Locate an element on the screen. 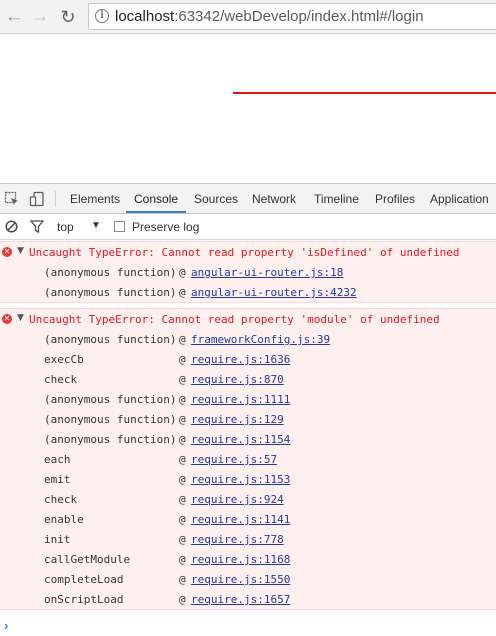 The width and height of the screenshot is (496, 636). tab-timeline: Timeline is located at coordinates (336, 199).